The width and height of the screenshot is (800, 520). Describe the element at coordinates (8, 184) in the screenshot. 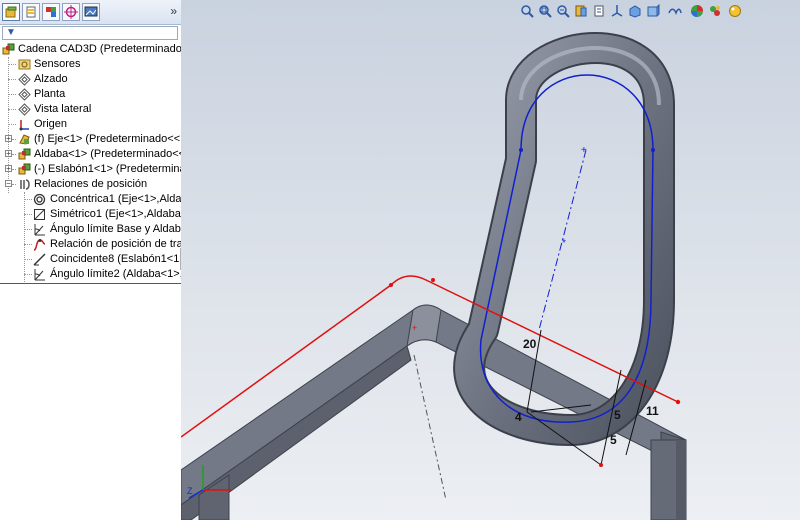

I see `collapse-toggle: −` at that location.